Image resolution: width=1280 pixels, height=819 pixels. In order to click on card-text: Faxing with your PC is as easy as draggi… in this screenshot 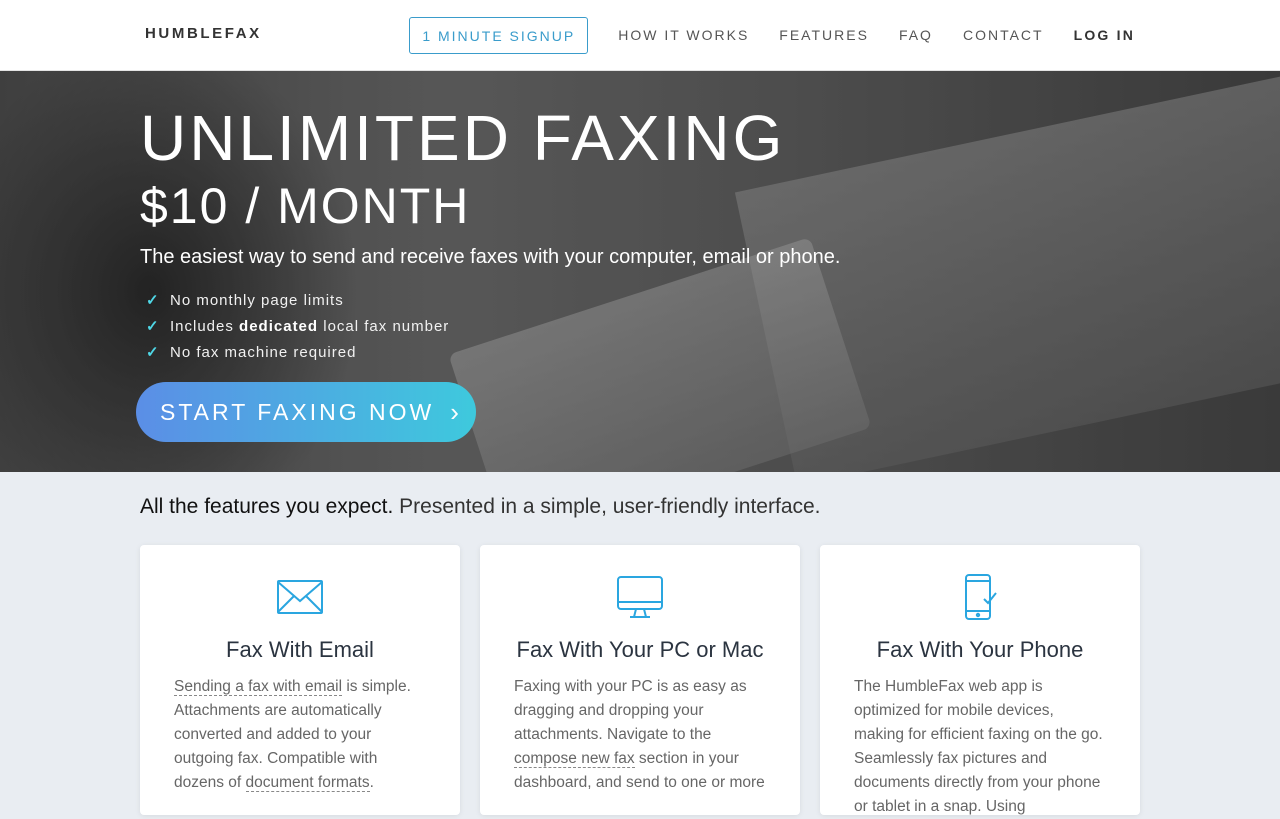, I will do `click(639, 734)`.